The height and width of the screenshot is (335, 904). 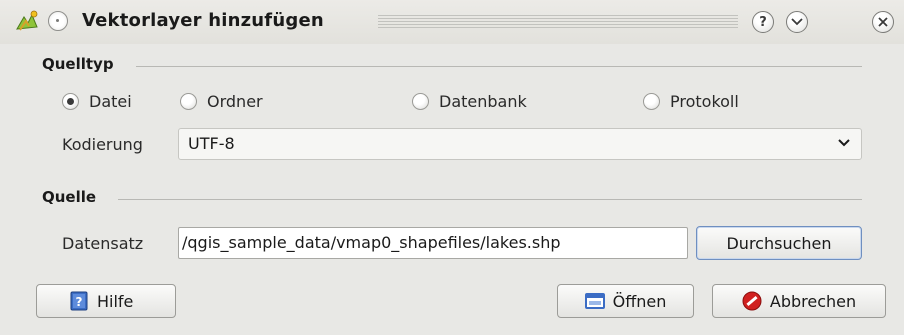 What do you see at coordinates (115, 301) in the screenshot?
I see `help-button-label: Hilfe` at bounding box center [115, 301].